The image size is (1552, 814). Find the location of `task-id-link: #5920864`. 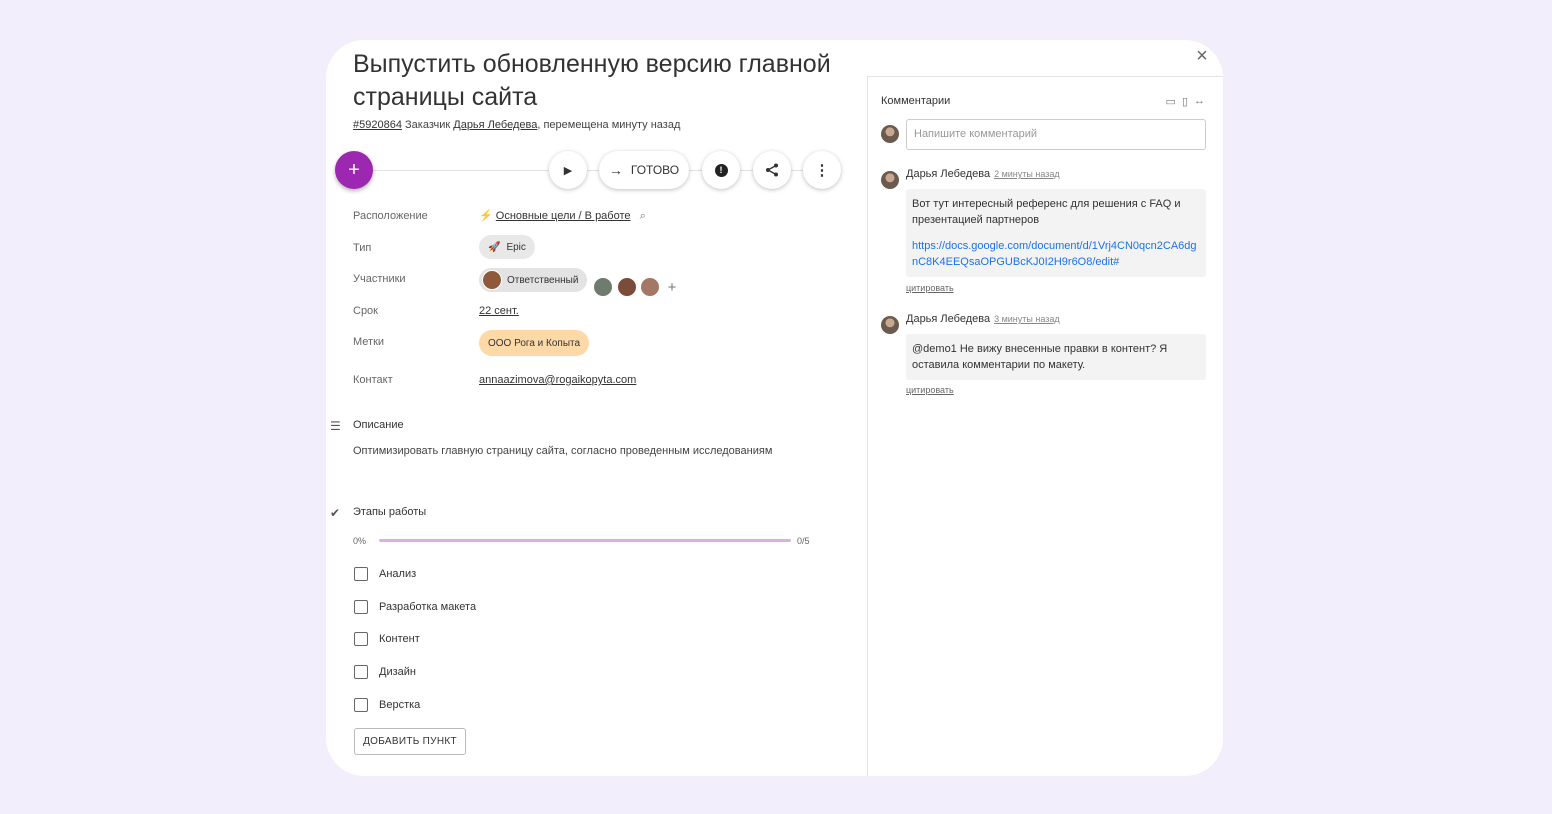

task-id-link: #5920864 is located at coordinates (377, 125).